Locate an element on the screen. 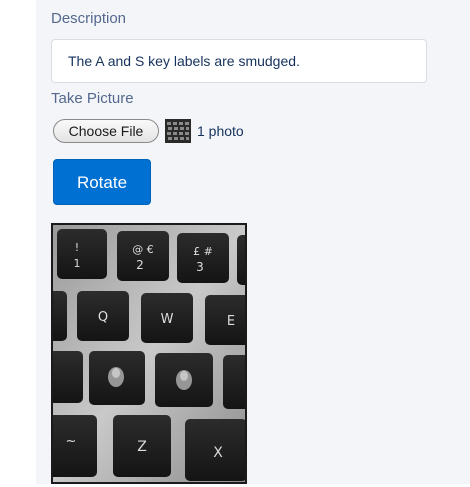 The height and width of the screenshot is (487, 470). take-picture-label: Take Picture is located at coordinates (92, 98).